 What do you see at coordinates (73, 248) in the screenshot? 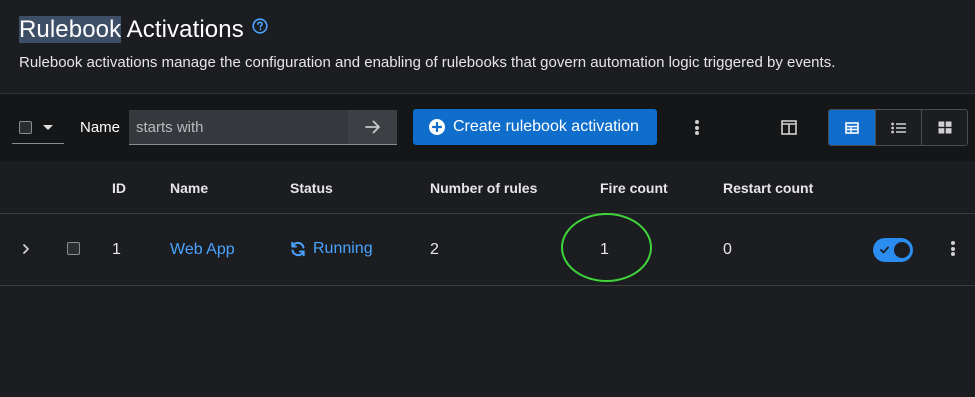
I see `row-select-checkbox` at bounding box center [73, 248].